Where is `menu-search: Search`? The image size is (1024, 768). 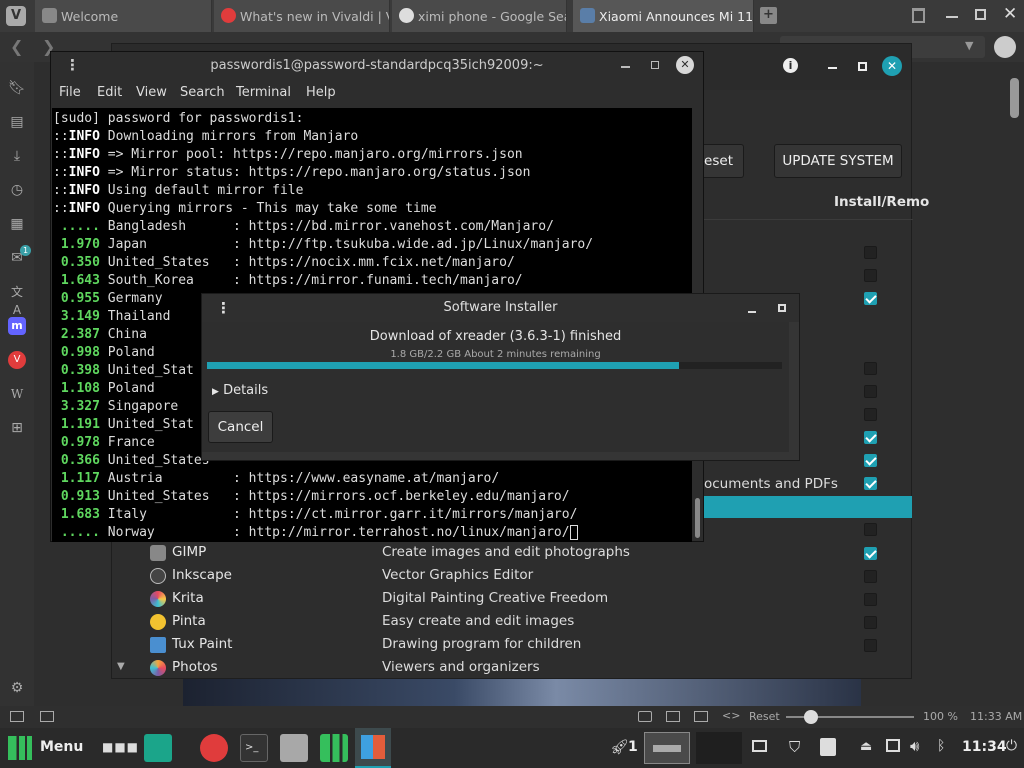 menu-search: Search is located at coordinates (202, 92).